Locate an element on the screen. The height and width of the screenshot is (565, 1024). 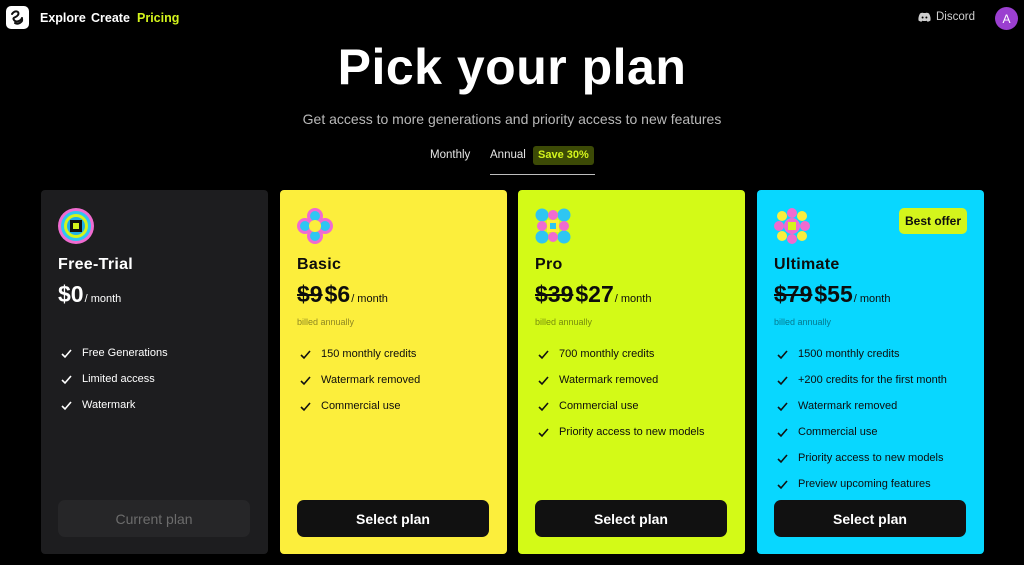
ultimate-plan-icon is located at coordinates (792, 226).